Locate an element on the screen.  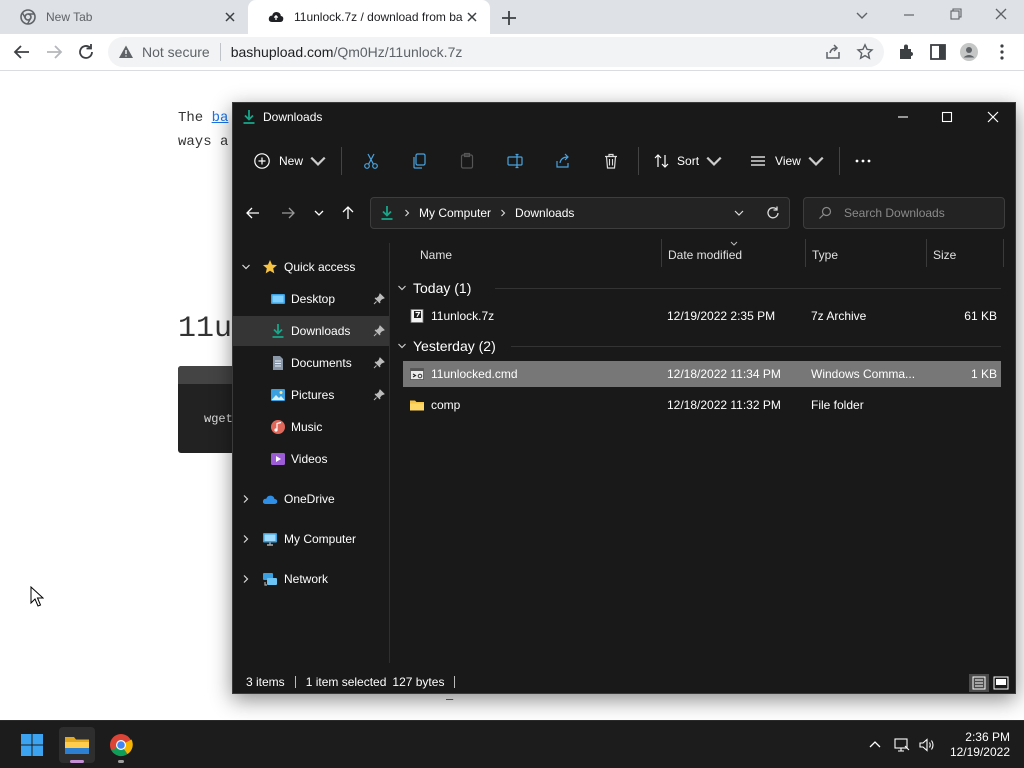
delete-button is located at coordinates (611, 161).